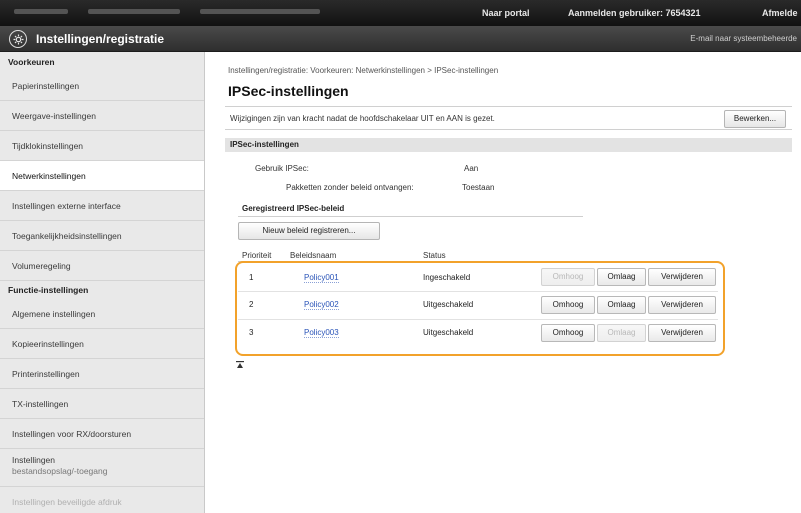 The width and height of the screenshot is (801, 513). I want to click on sidebar-item-volume: Volumeregeling, so click(102, 266).